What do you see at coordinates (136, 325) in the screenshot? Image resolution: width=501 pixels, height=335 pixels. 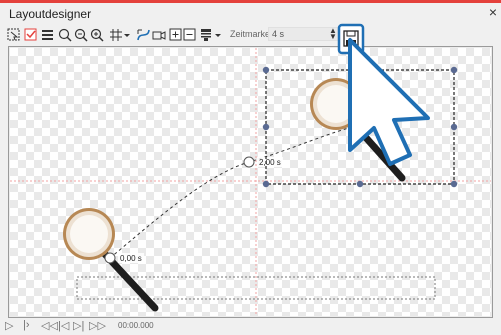 I see `timecode-display: 00:00.000` at bounding box center [136, 325].